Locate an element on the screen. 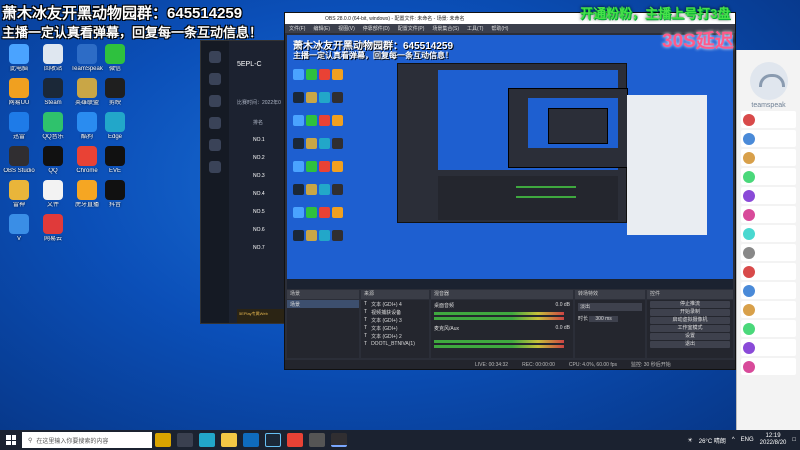 The width and height of the screenshot is (800, 450). control-button: 开始录制 is located at coordinates (690, 312).